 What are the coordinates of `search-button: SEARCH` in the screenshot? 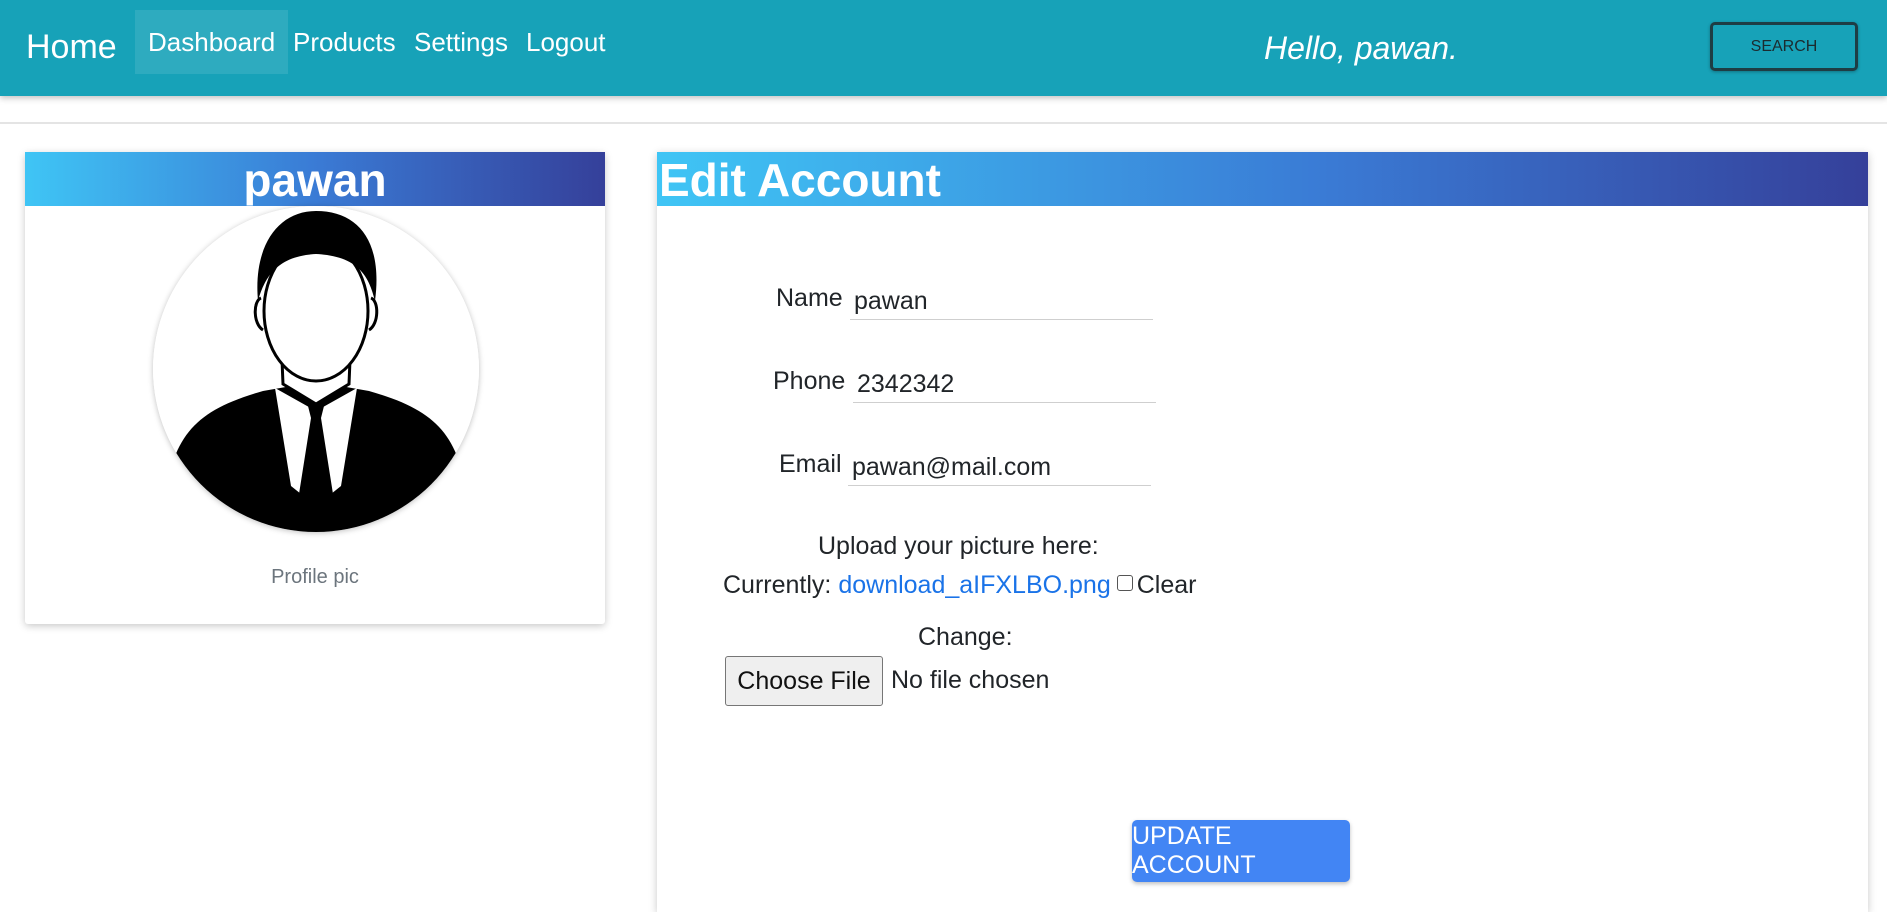 It's located at (1784, 46).